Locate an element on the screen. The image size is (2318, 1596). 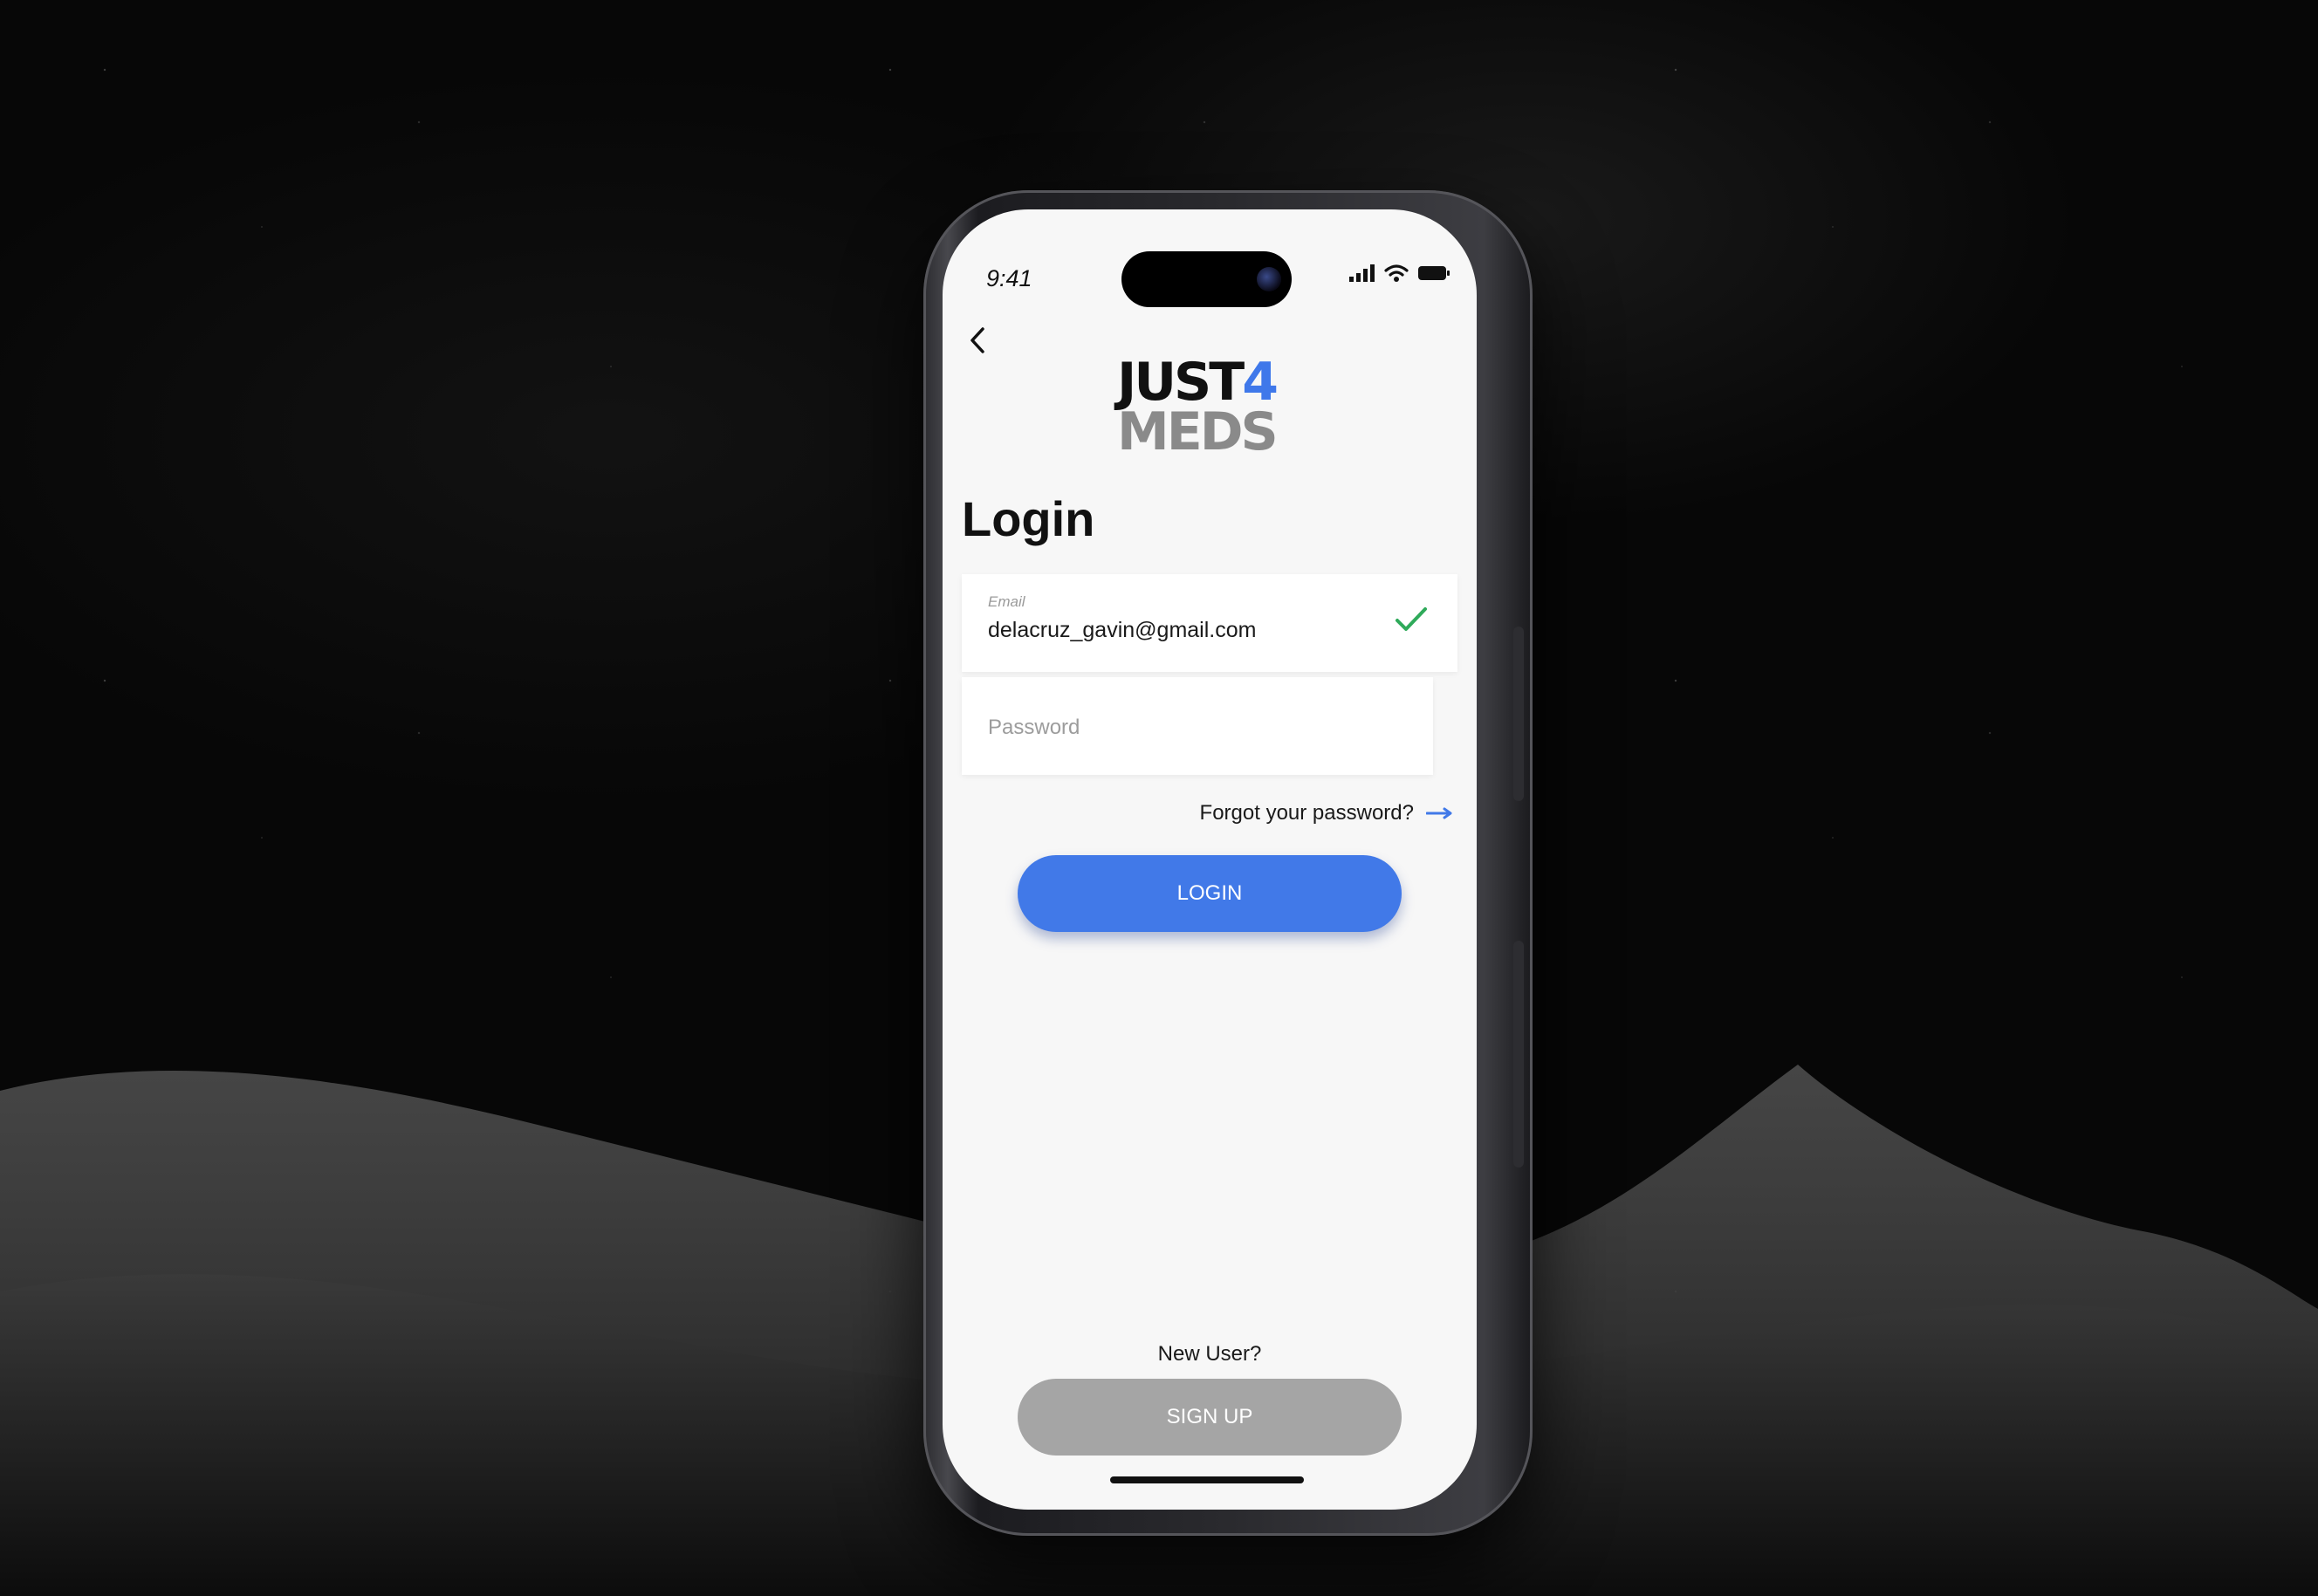
power-button is located at coordinates (1518, 714).